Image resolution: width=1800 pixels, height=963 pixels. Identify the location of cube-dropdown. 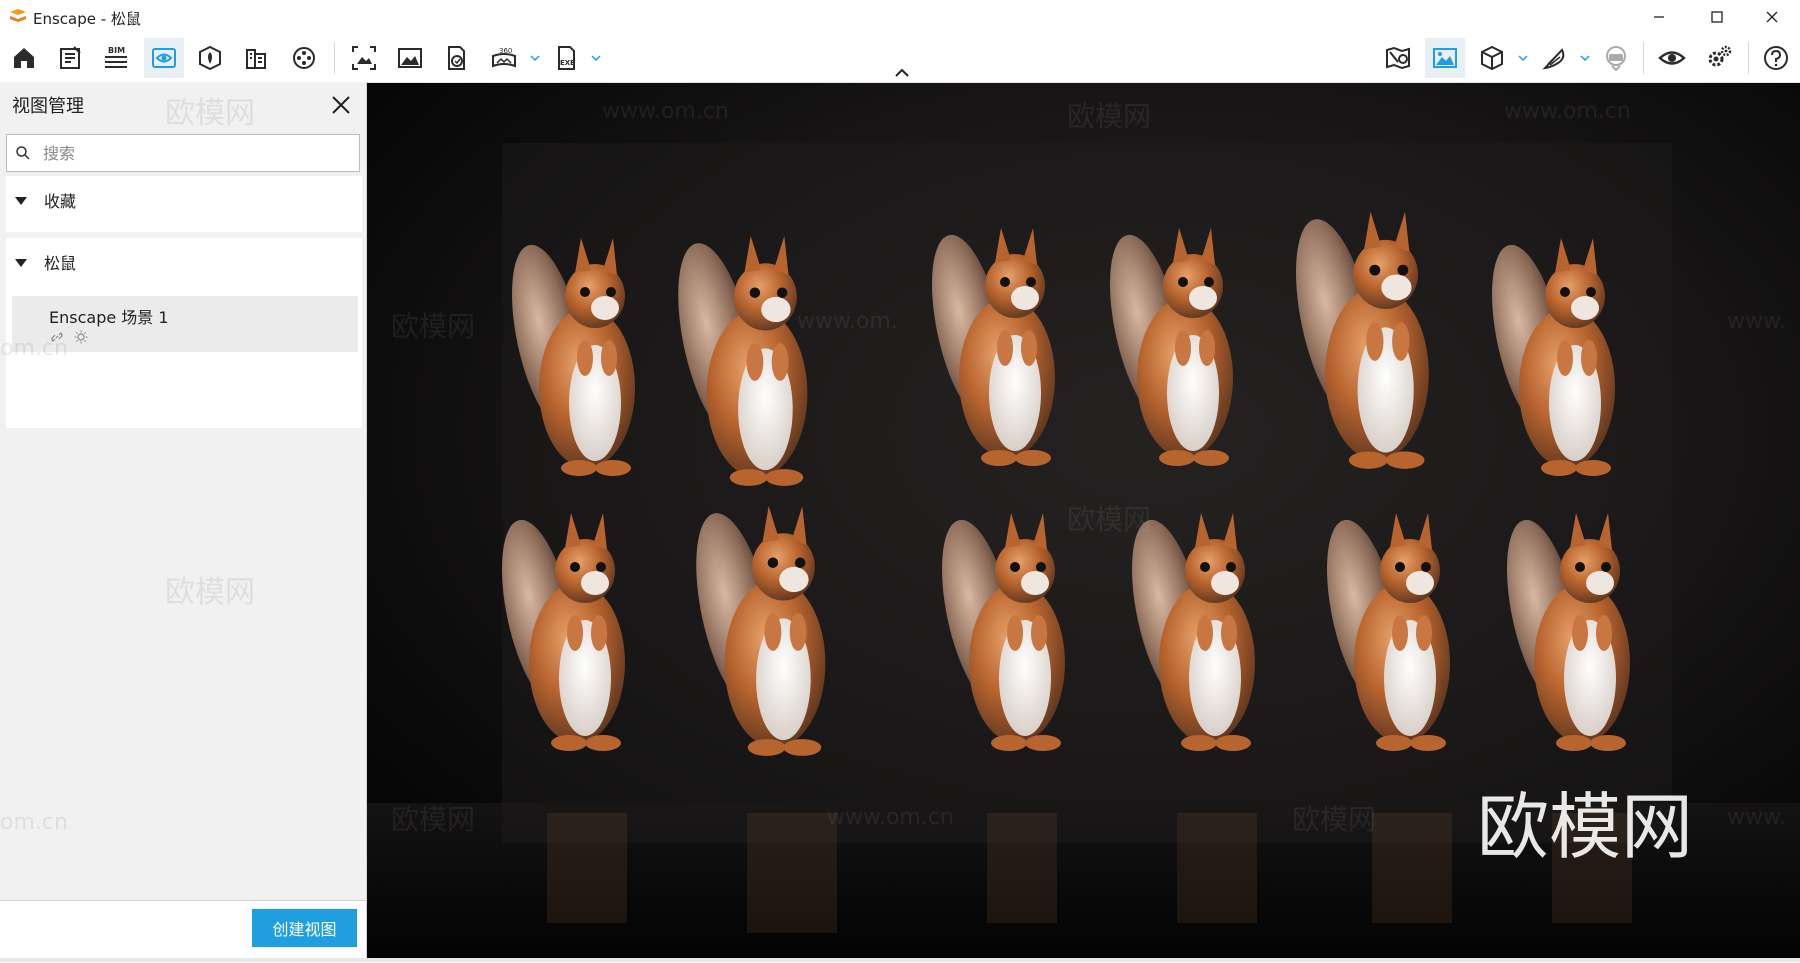
(1523, 58).